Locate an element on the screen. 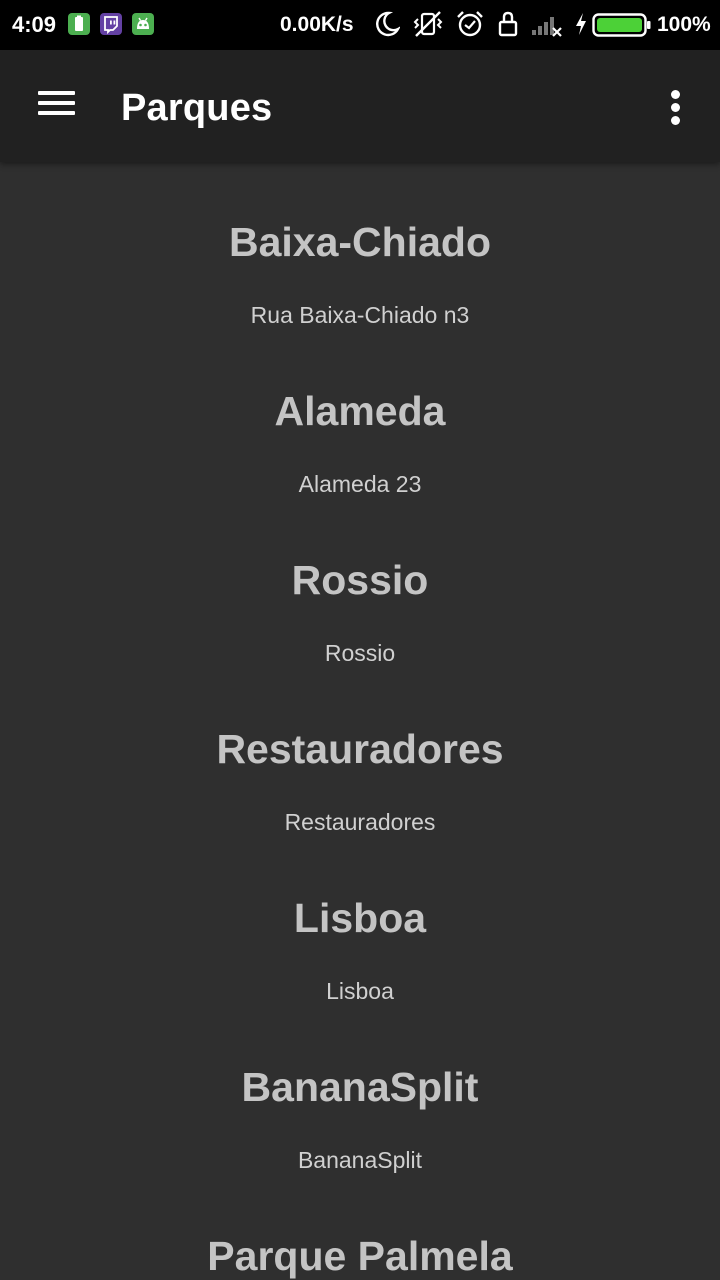 Image resolution: width=720 pixels, height=1280 pixels. alarm-clock-icon is located at coordinates (470, 24).